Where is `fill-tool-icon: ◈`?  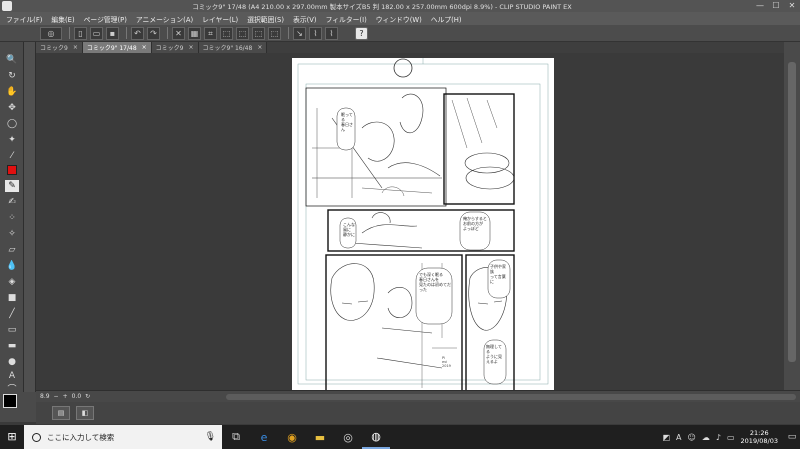 fill-tool-icon: ◈ is located at coordinates (12, 282).